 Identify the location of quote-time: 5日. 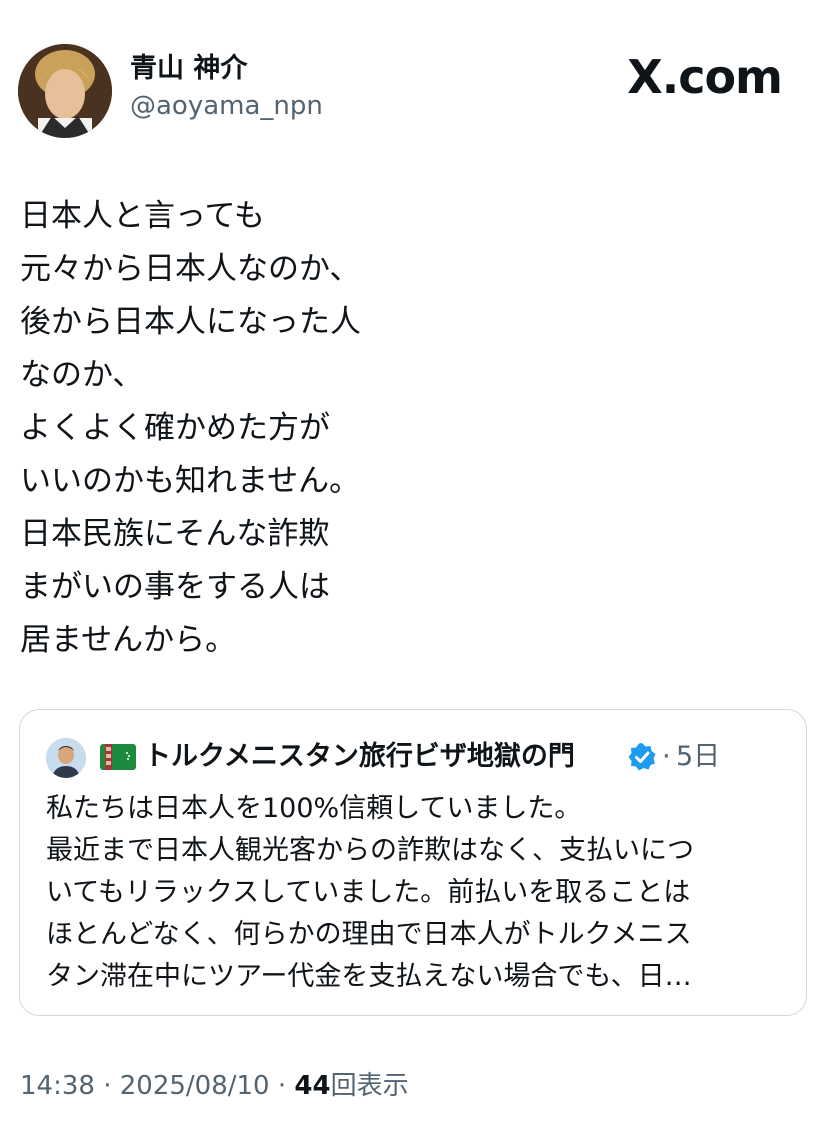
(698, 757).